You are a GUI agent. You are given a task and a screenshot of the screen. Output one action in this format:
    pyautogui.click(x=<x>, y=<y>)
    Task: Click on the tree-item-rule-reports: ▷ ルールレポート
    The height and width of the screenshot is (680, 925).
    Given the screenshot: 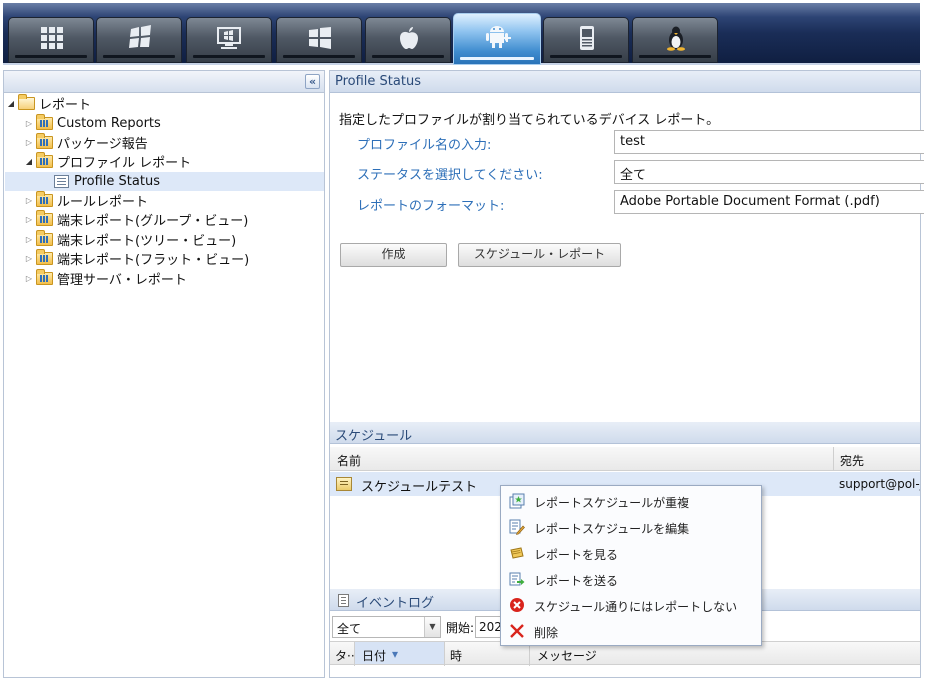 What is the action you would take?
    pyautogui.click(x=86, y=200)
    